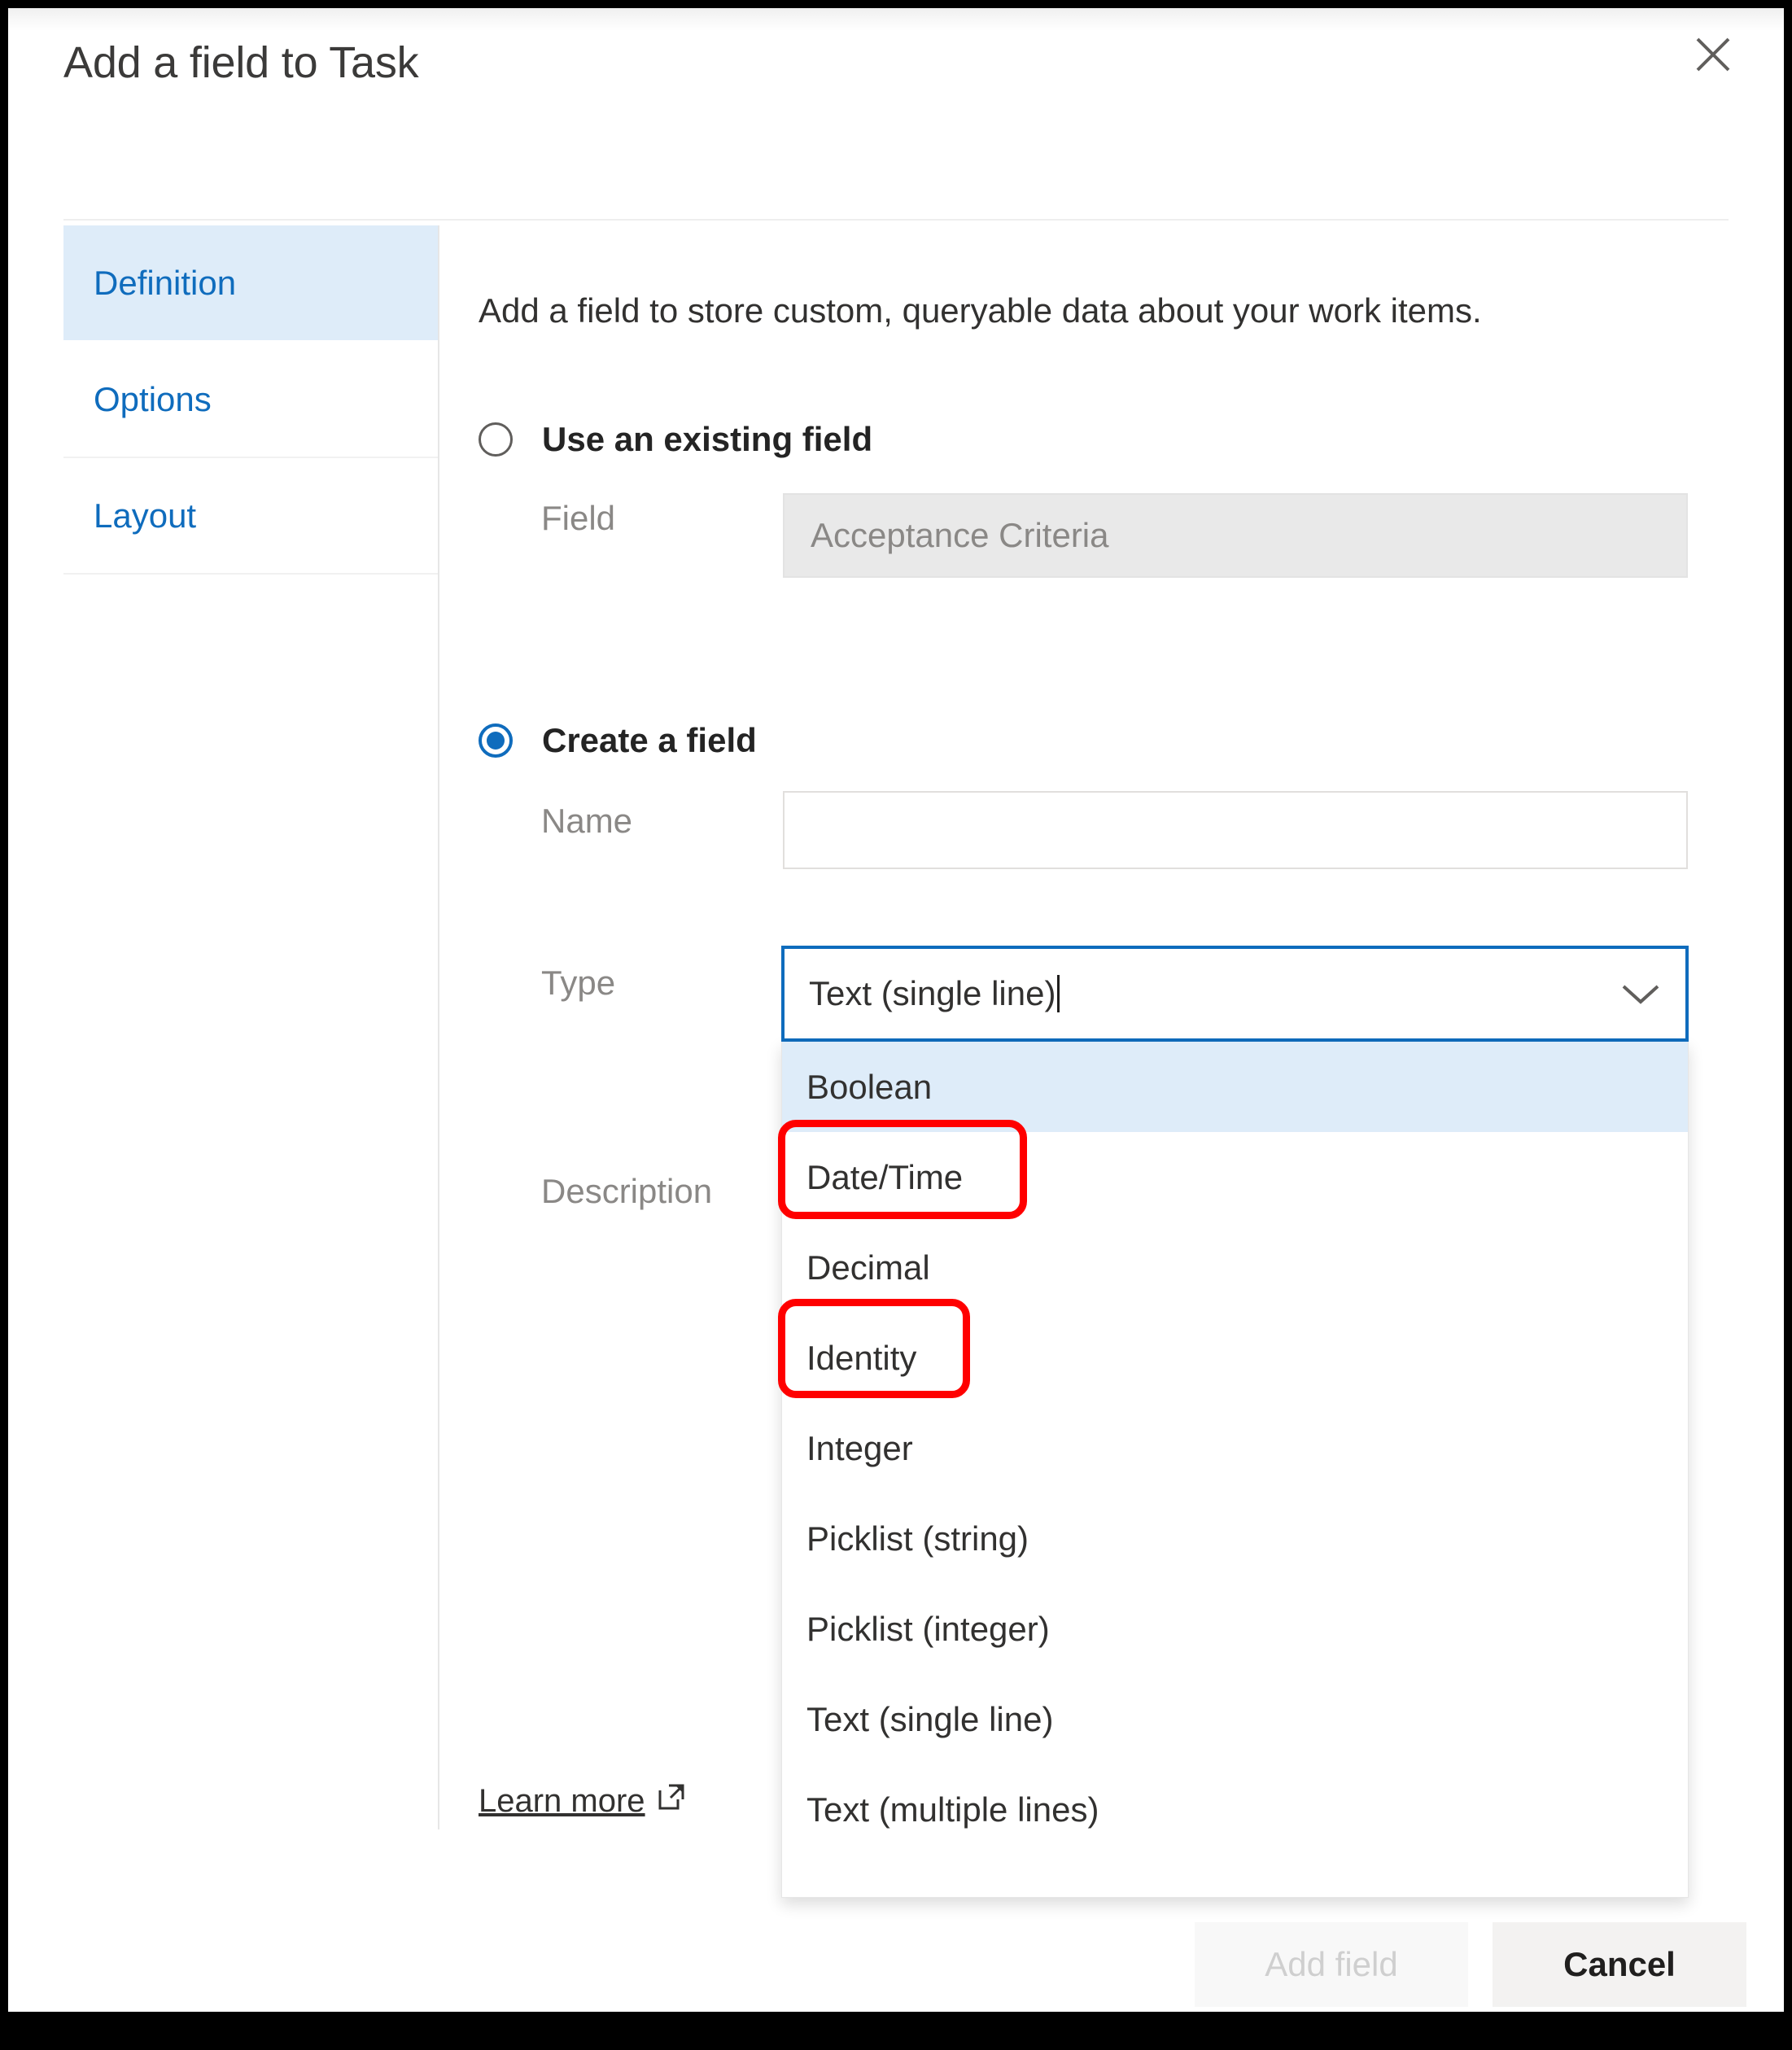 The image size is (1792, 2050). Describe the element at coordinates (153, 399) in the screenshot. I see `sidebar-item-label: Options` at that location.